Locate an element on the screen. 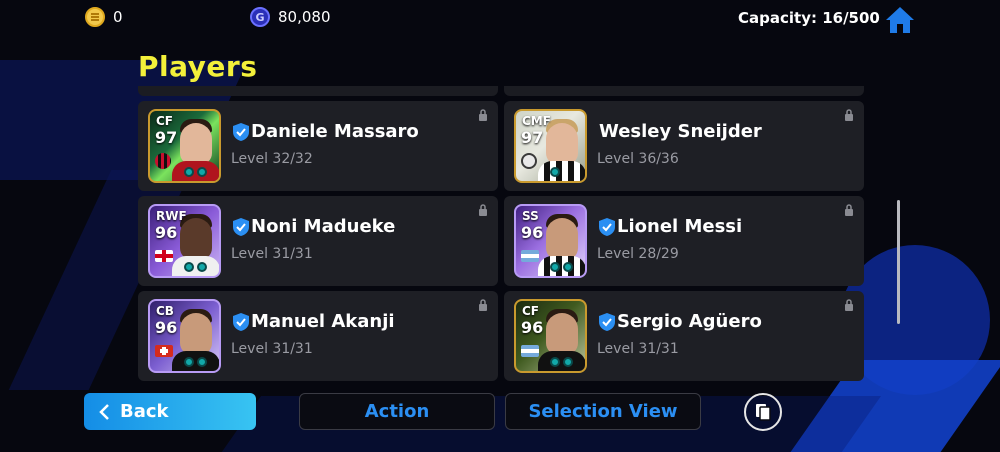  gp-icon: G is located at coordinates (260, 17).